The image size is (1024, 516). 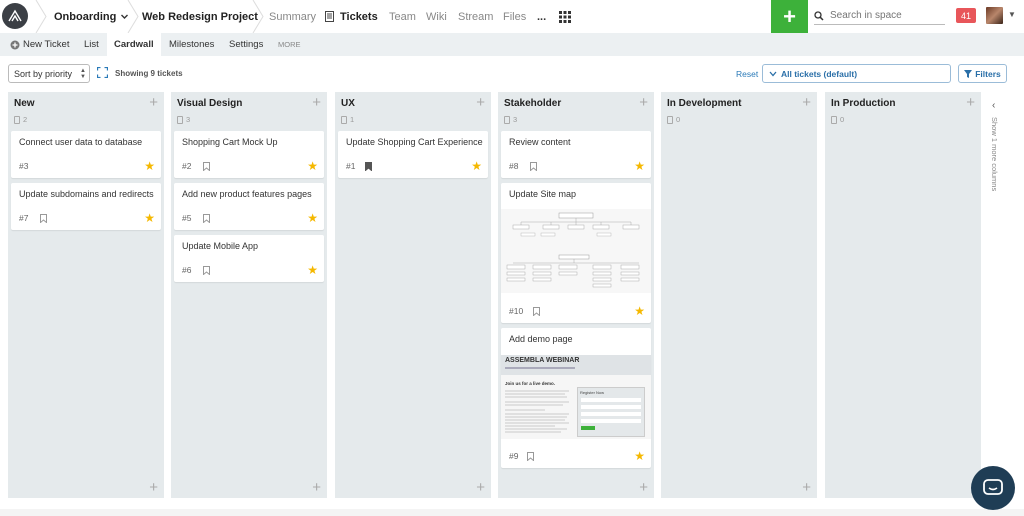 I want to click on ticket-card: Connect user data to database #3 ★, so click(x=86, y=154).